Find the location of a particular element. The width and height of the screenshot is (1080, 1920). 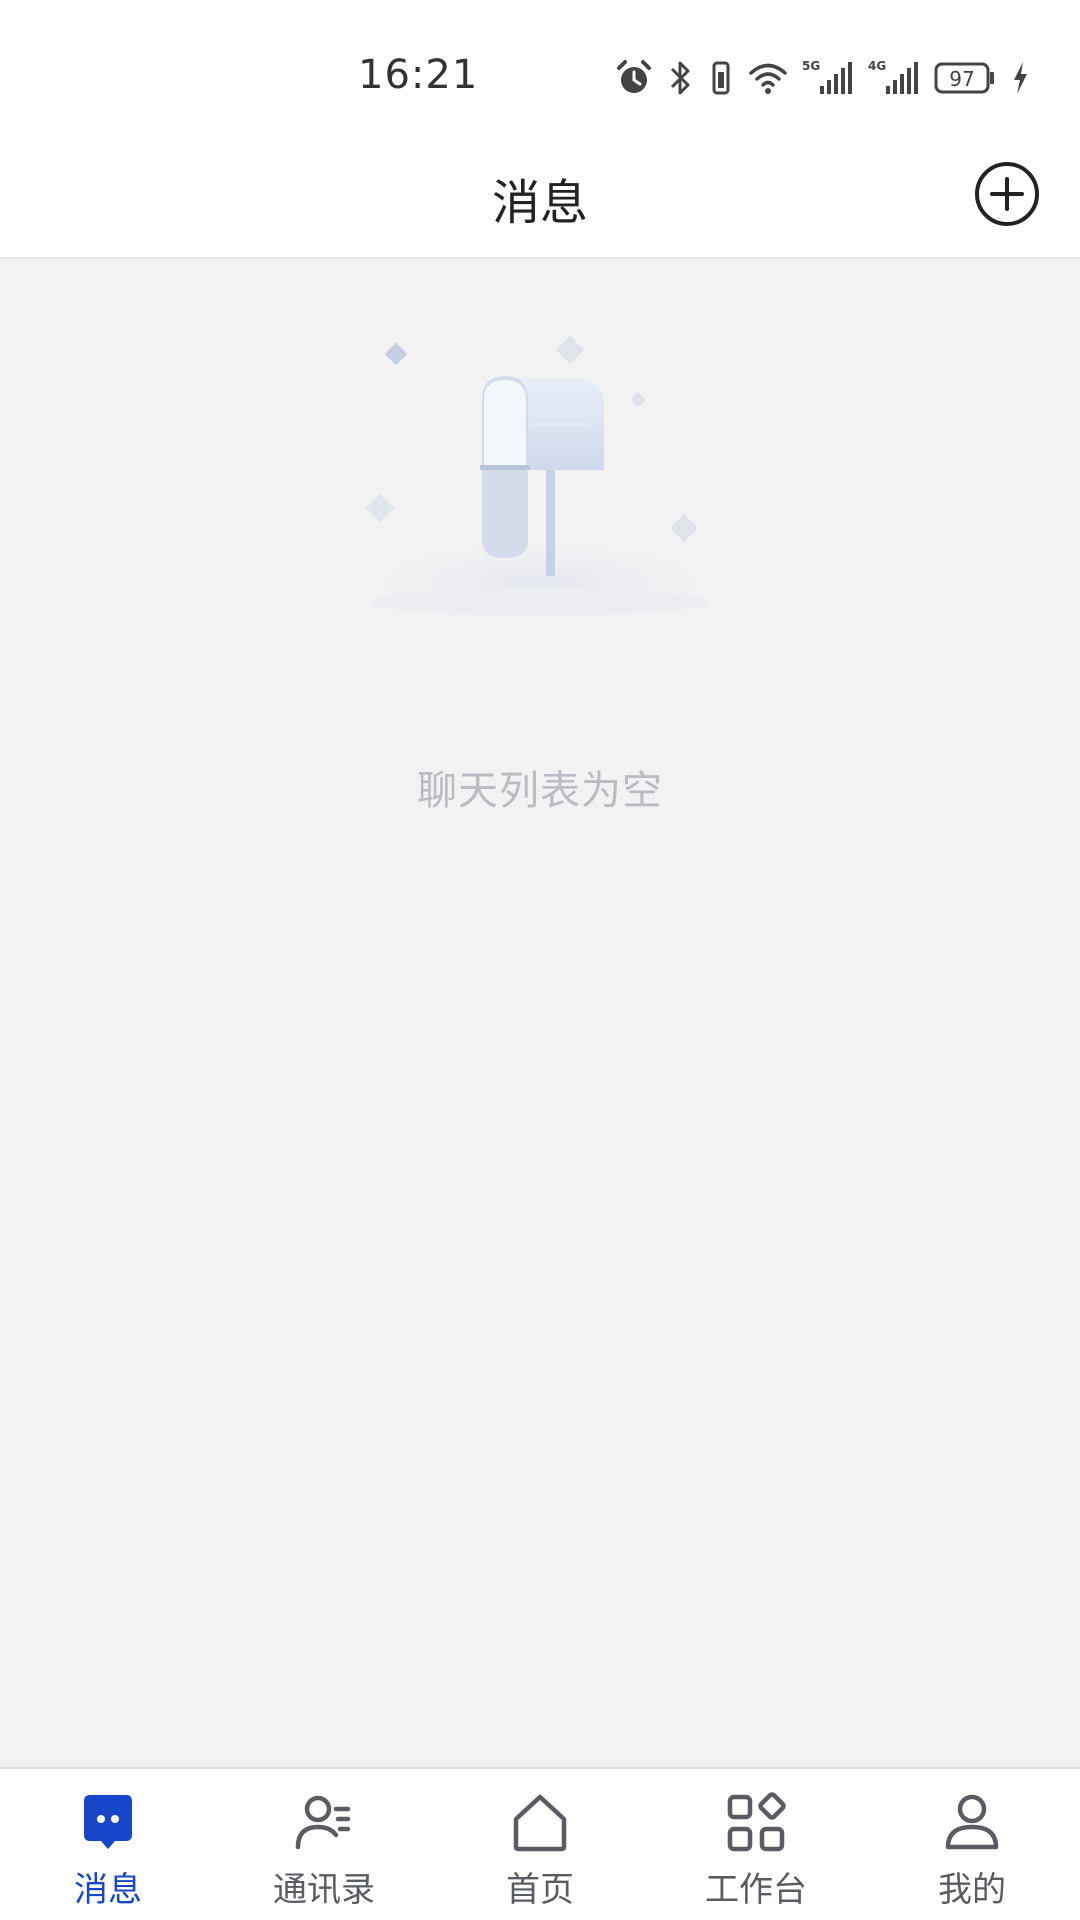

app-header: 消息 is located at coordinates (540, 197).